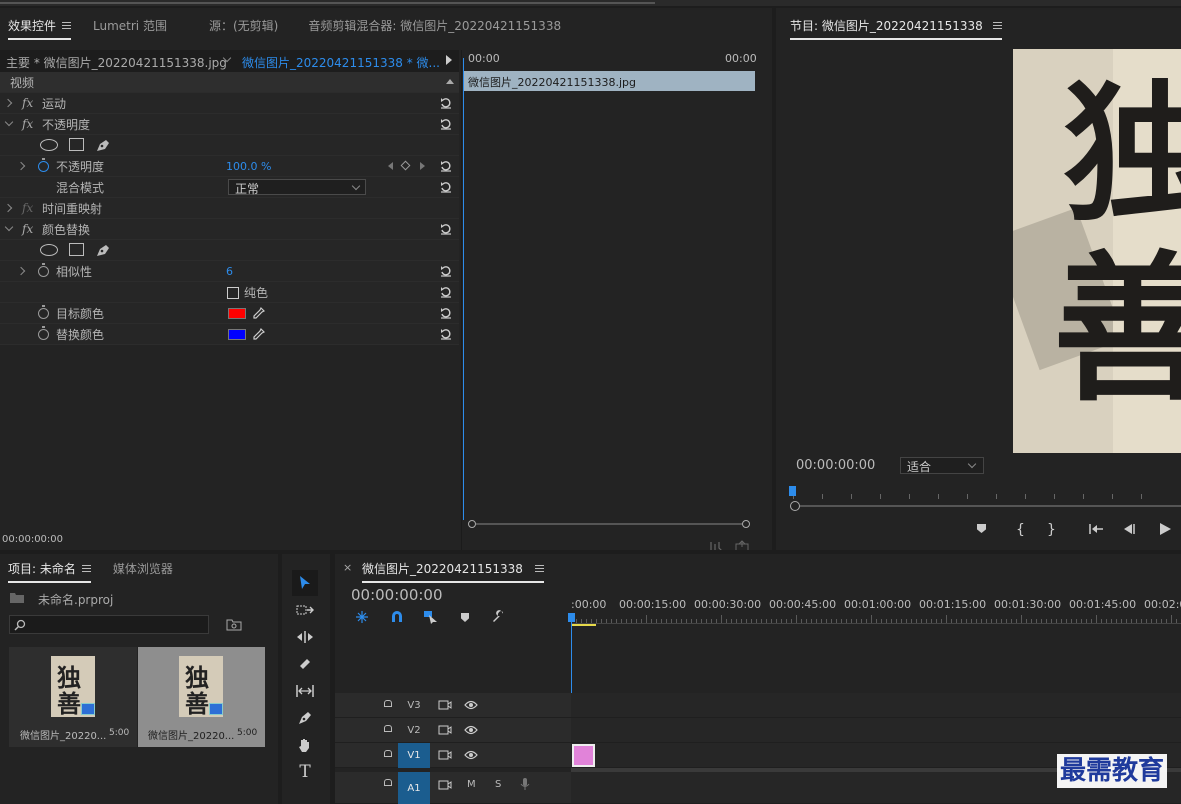 Image resolution: width=1181 pixels, height=804 pixels. I want to click on master-clip-label: 主要 * 微信图片_20220421151338.jpg, so click(116, 62).